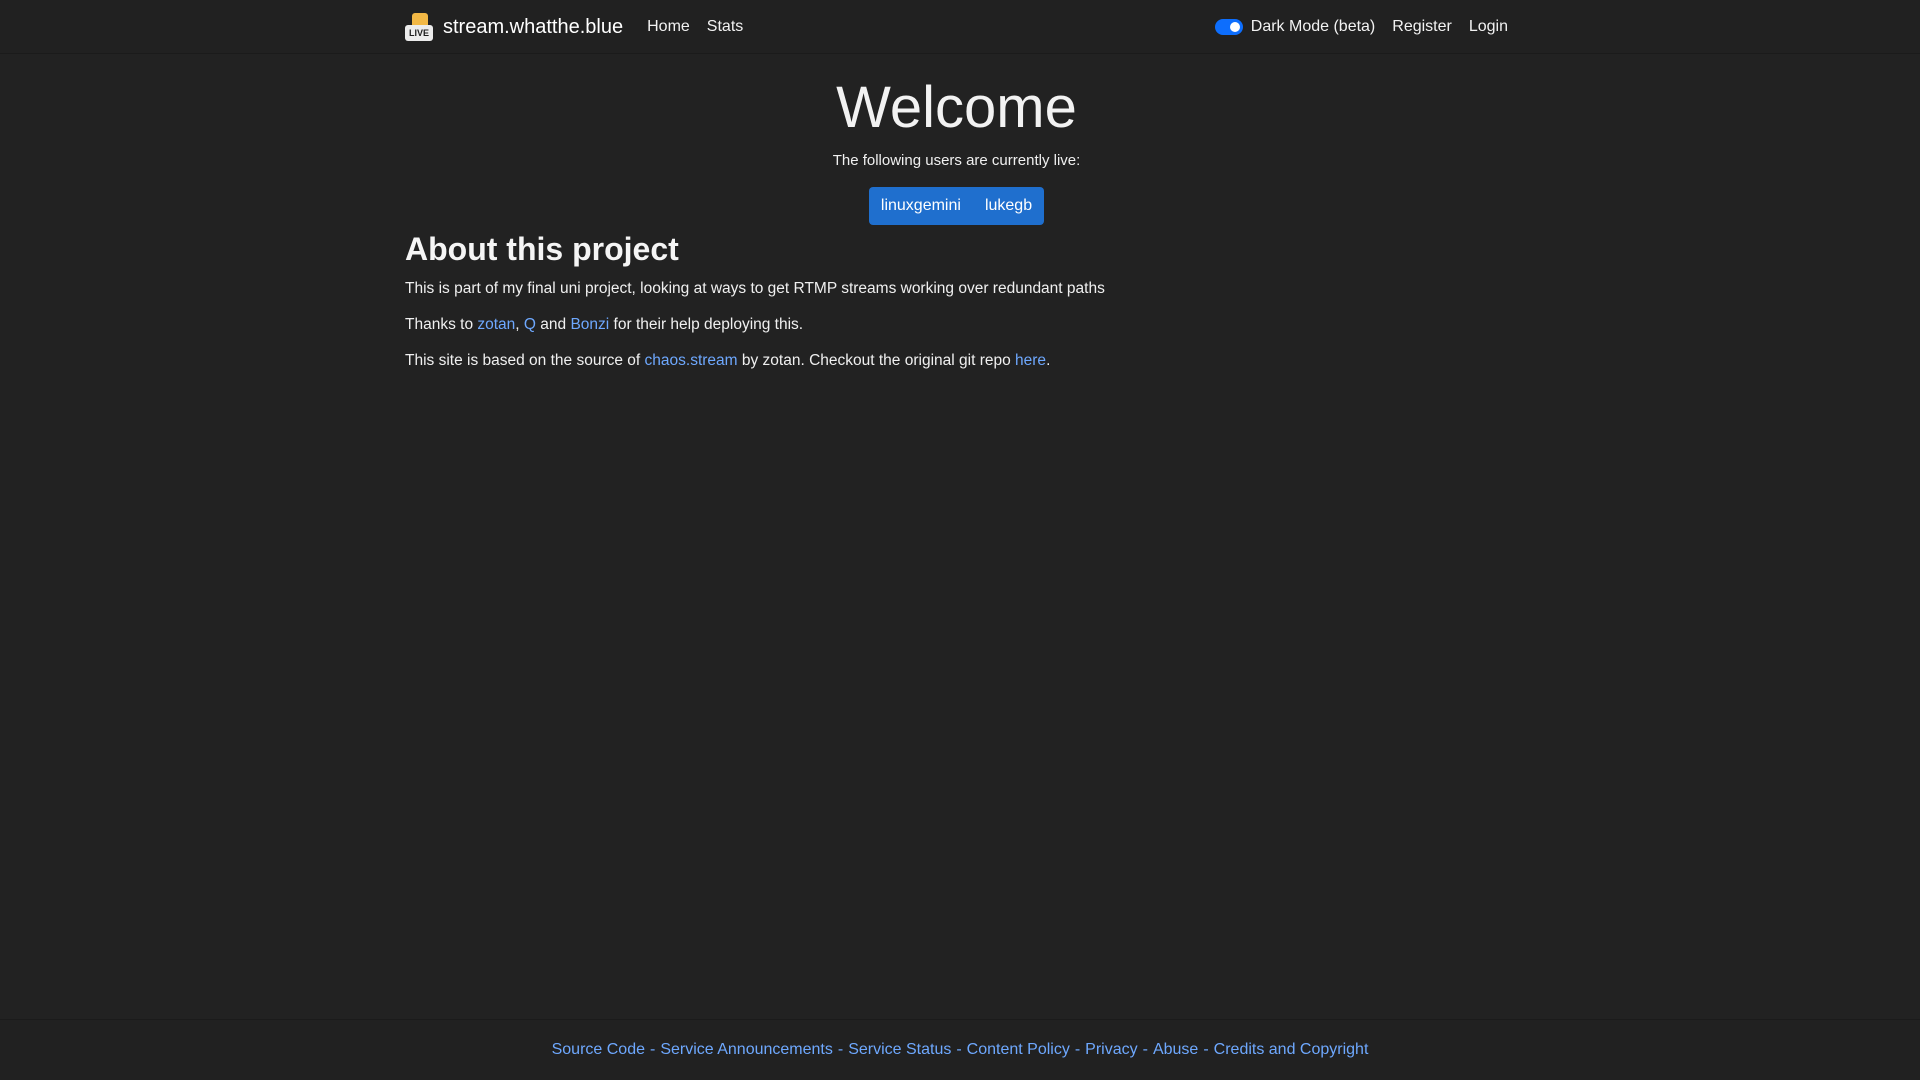  I want to click on live-logo-icon: LIVE, so click(419, 27).